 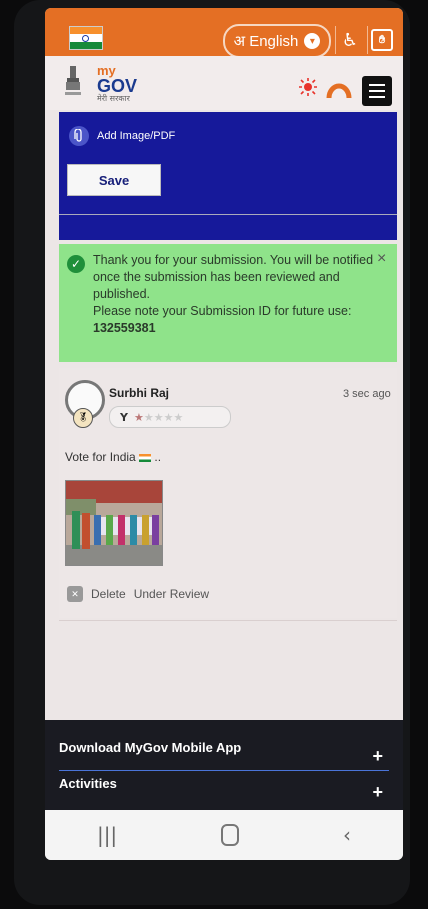 I want to click on comment-actions: ✕ Delete Under Review, so click(x=138, y=594).